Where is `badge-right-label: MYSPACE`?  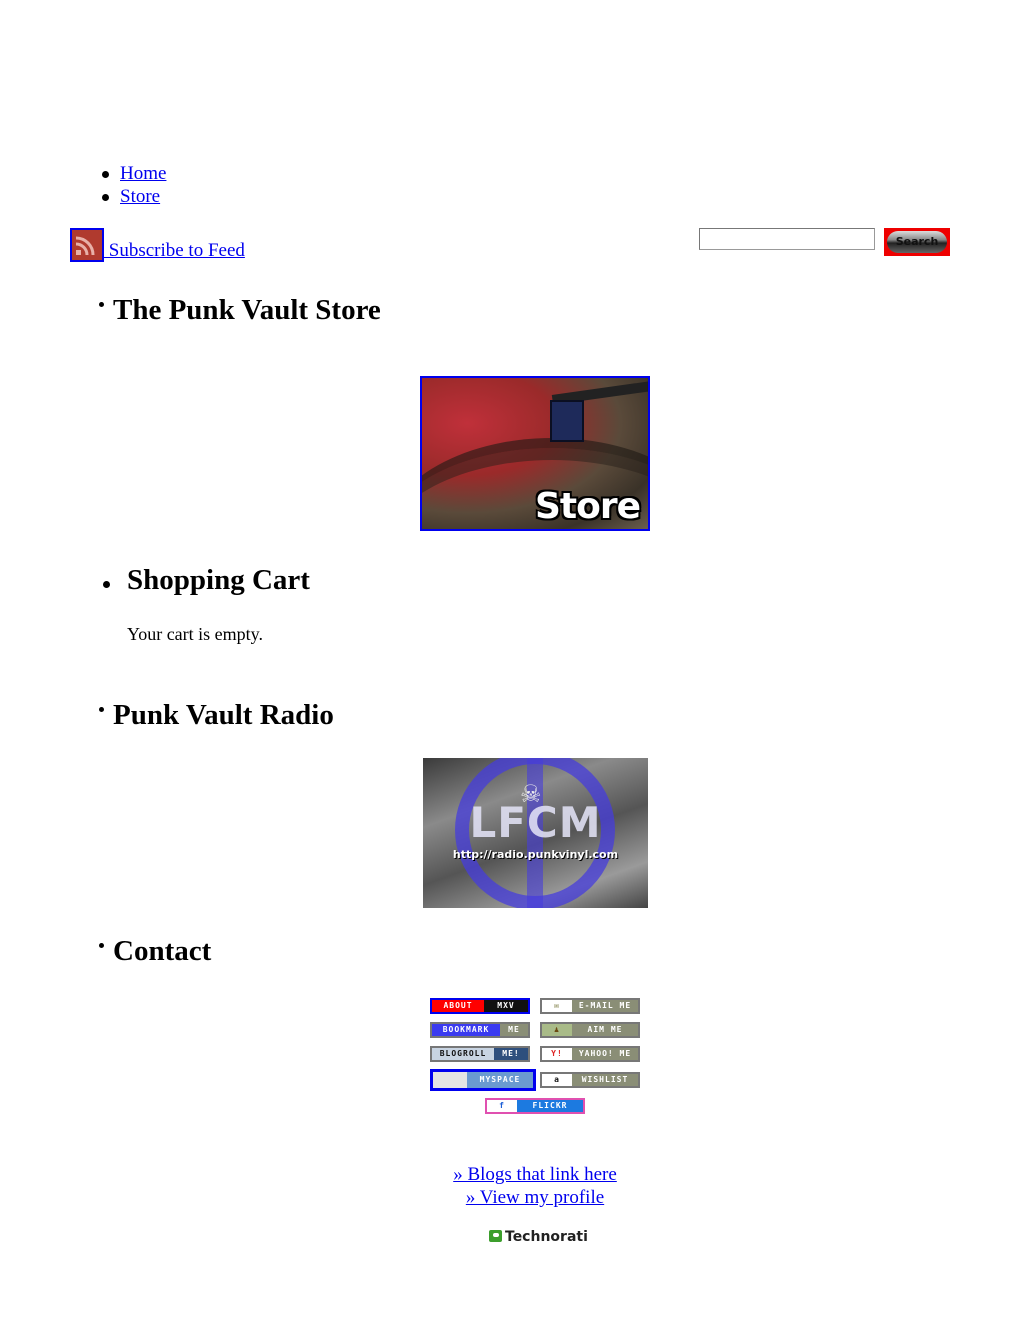 badge-right-label: MYSPACE is located at coordinates (500, 1080).